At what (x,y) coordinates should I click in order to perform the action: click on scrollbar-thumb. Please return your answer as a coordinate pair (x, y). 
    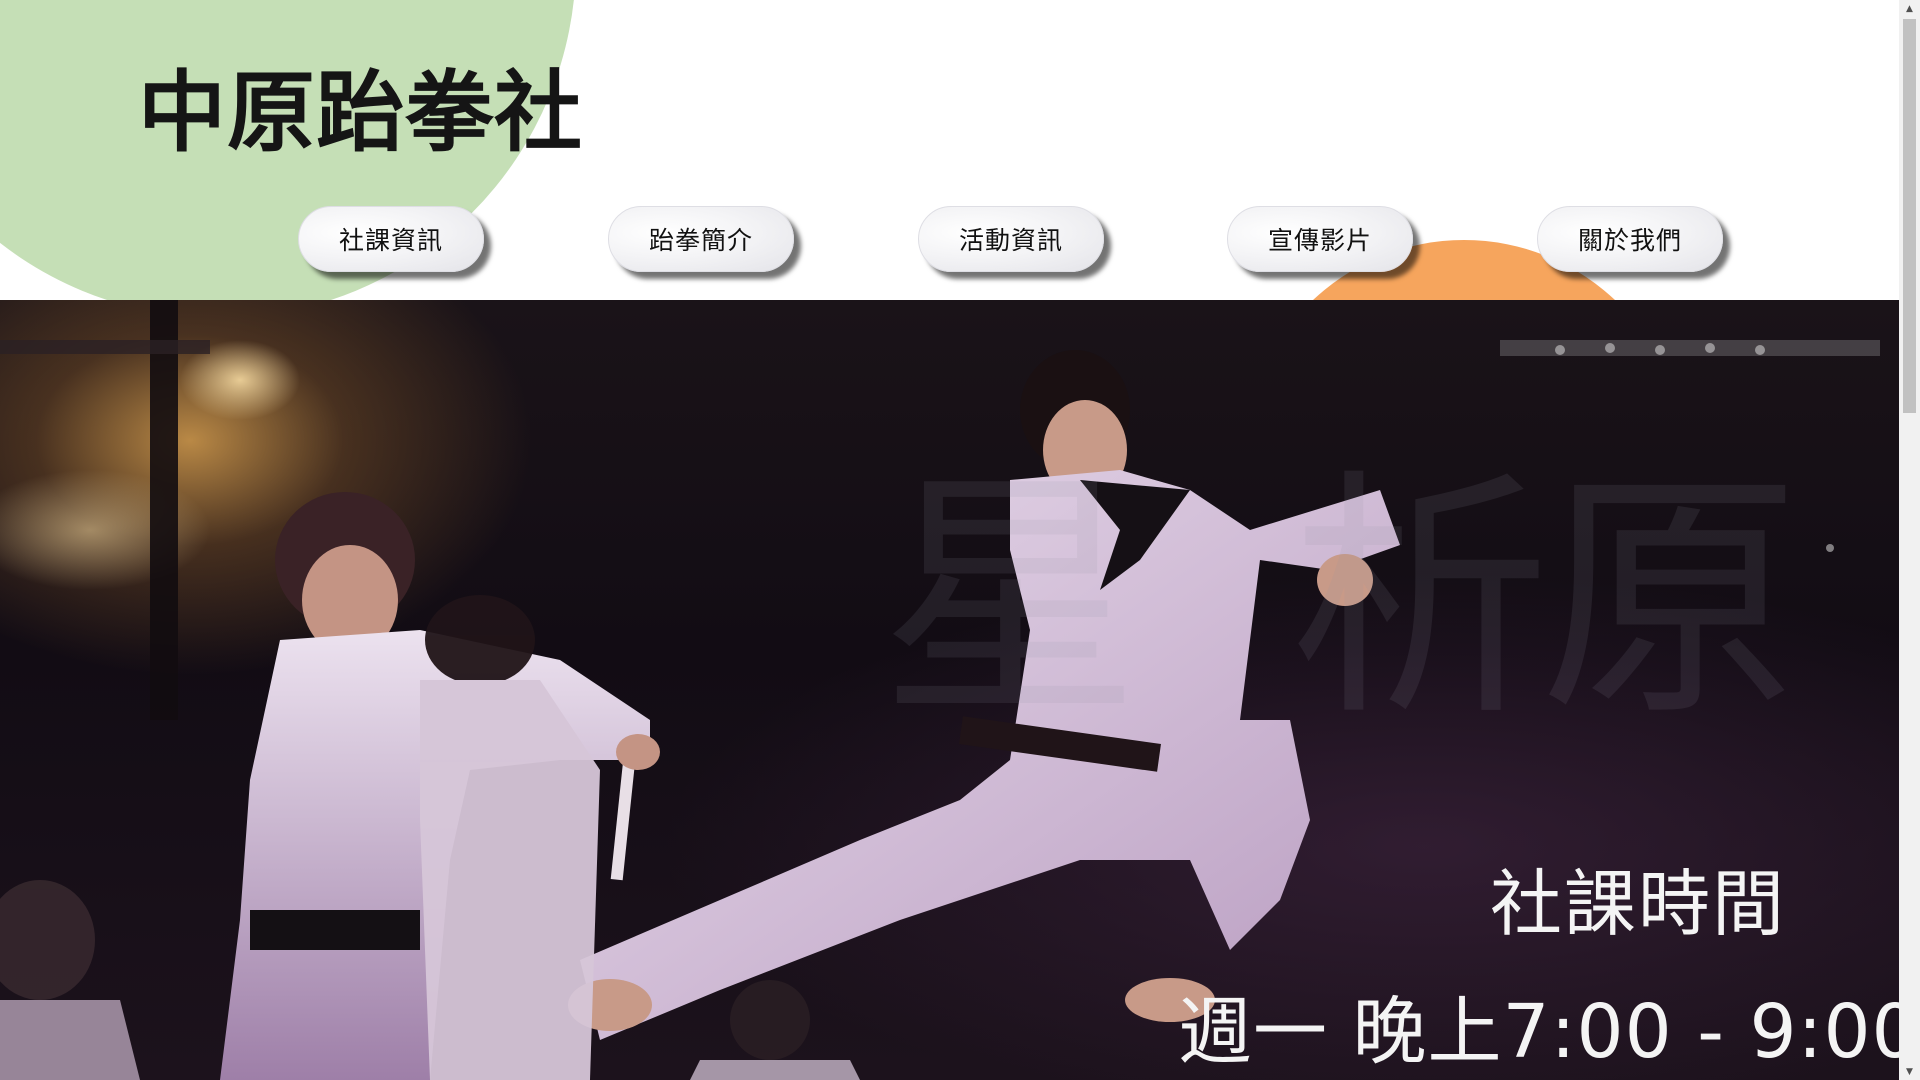
    Looking at the image, I should click on (1909, 216).